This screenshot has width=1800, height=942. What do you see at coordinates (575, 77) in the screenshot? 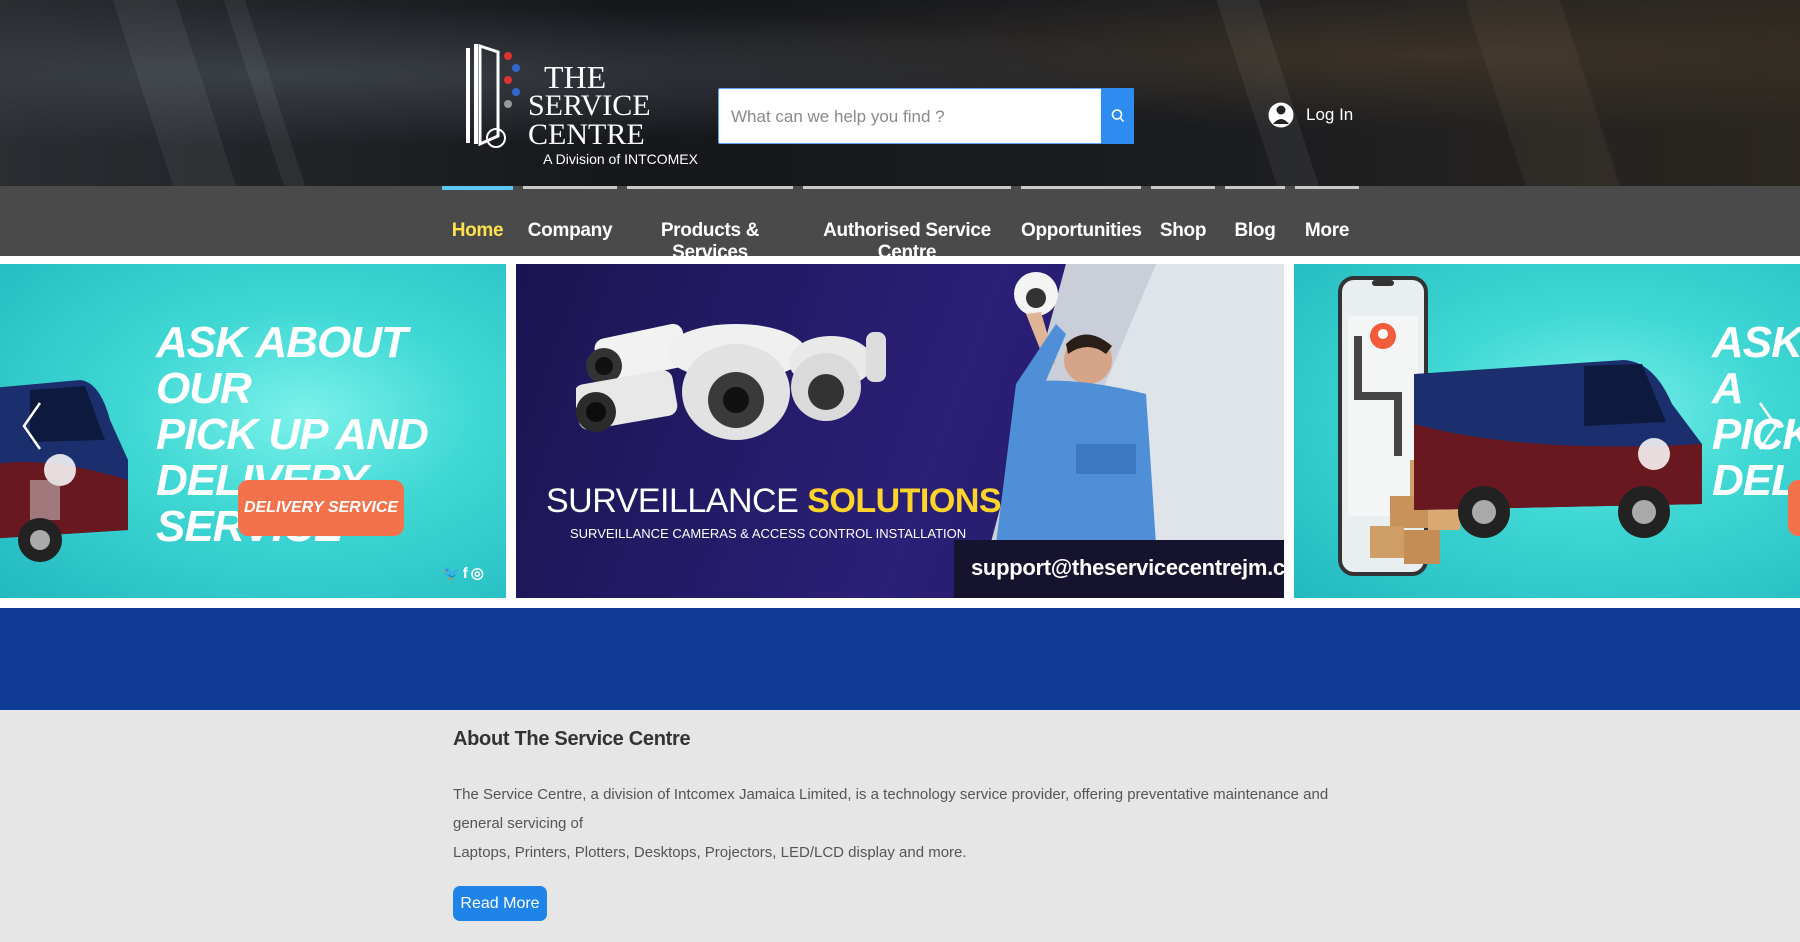
I see `logo-line-1: THE` at bounding box center [575, 77].